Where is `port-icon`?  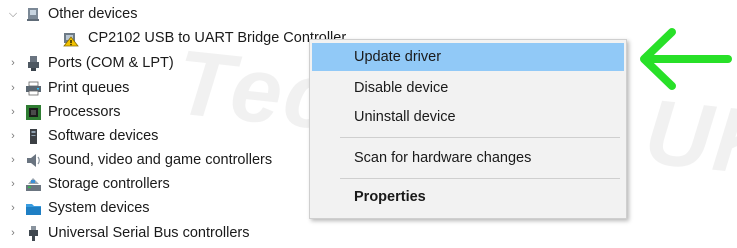
port-icon is located at coordinates (33, 63).